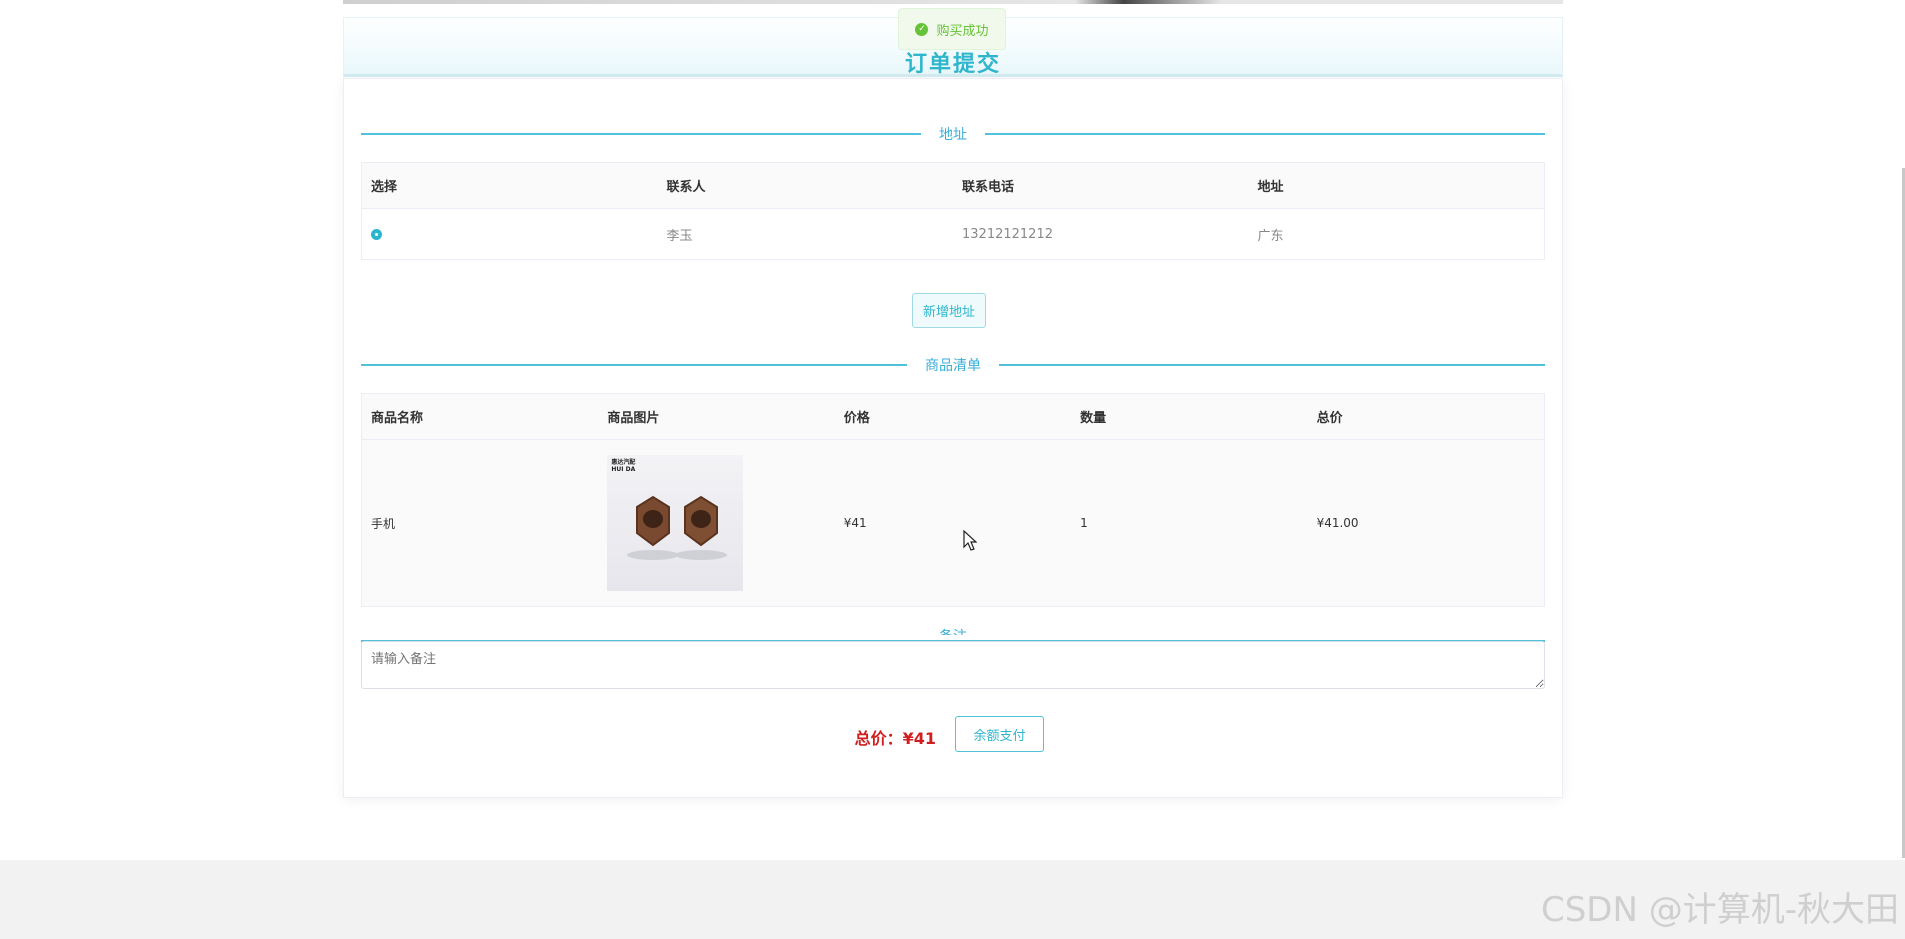 Image resolution: width=1905 pixels, height=939 pixels. What do you see at coordinates (856, 418) in the screenshot?
I see `column-header-price: 价格` at bounding box center [856, 418].